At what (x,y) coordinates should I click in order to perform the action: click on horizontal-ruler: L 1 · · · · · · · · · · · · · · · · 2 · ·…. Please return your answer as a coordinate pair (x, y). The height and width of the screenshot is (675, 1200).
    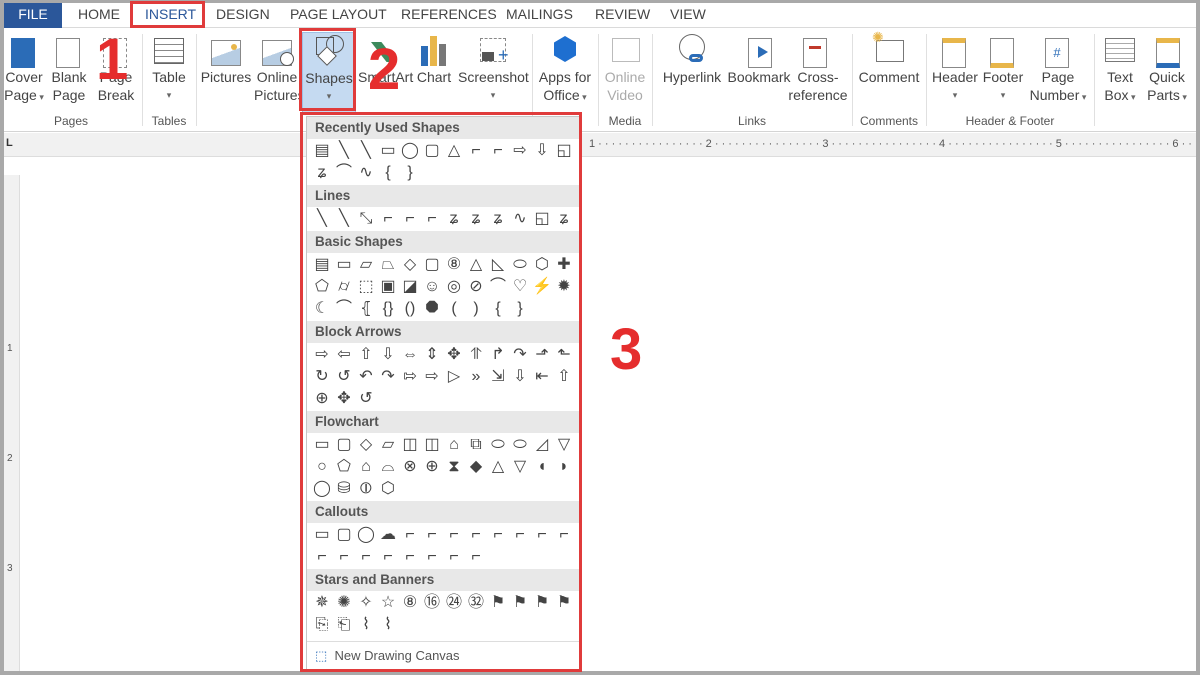
    Looking at the image, I should click on (600, 145).